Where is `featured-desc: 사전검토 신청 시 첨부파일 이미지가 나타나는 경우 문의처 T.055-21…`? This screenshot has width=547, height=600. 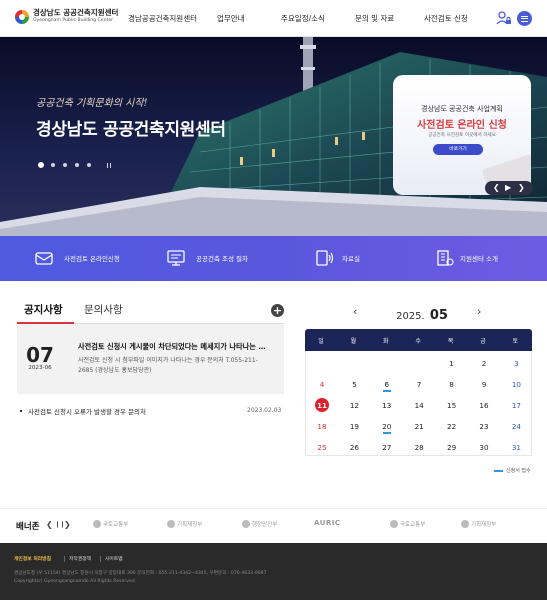 featured-desc: 사전검토 신청 시 첨부파일 이미지가 나타나는 경우 문의처 T.055-21… is located at coordinates (168, 365).